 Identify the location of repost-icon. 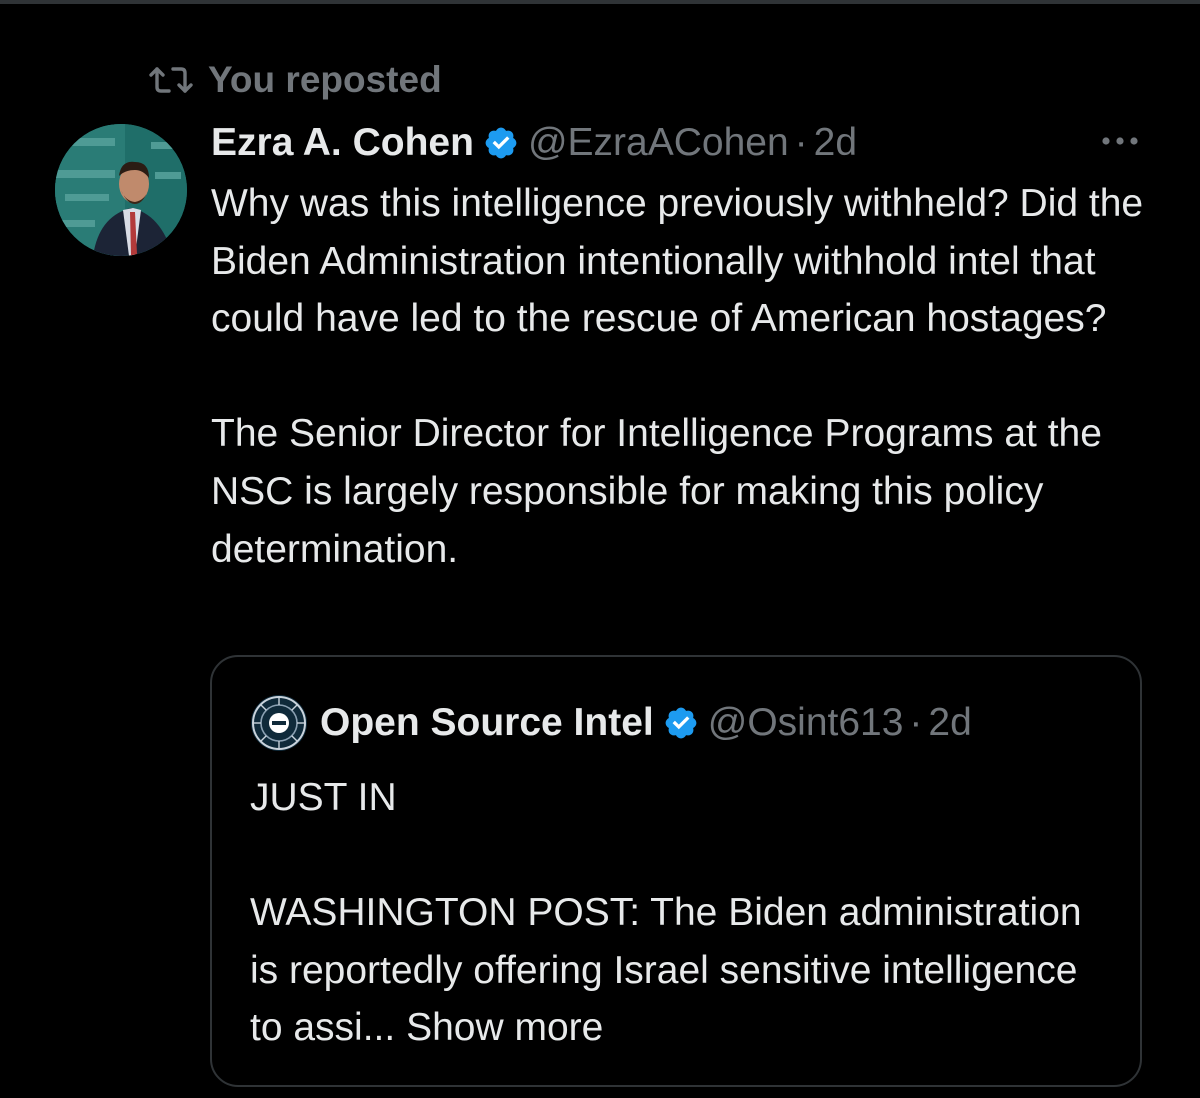
(171, 80).